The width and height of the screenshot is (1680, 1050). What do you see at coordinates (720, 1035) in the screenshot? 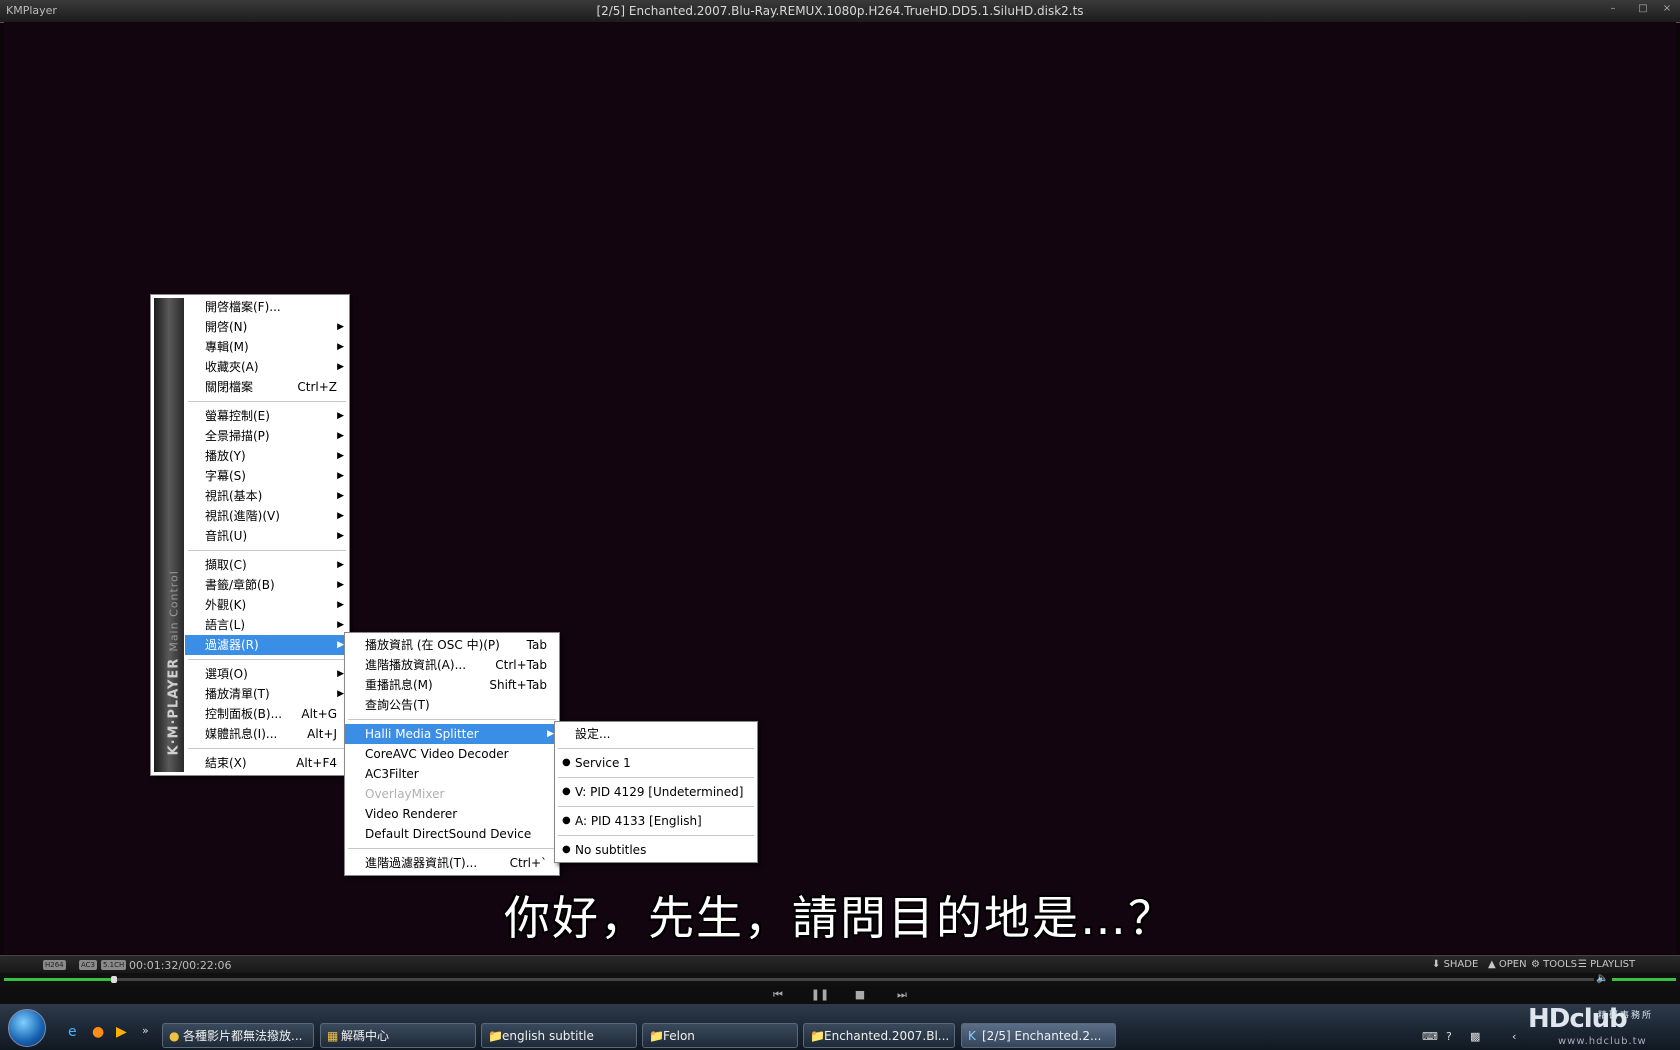
I see `taskbar-item: 📁Felon` at bounding box center [720, 1035].